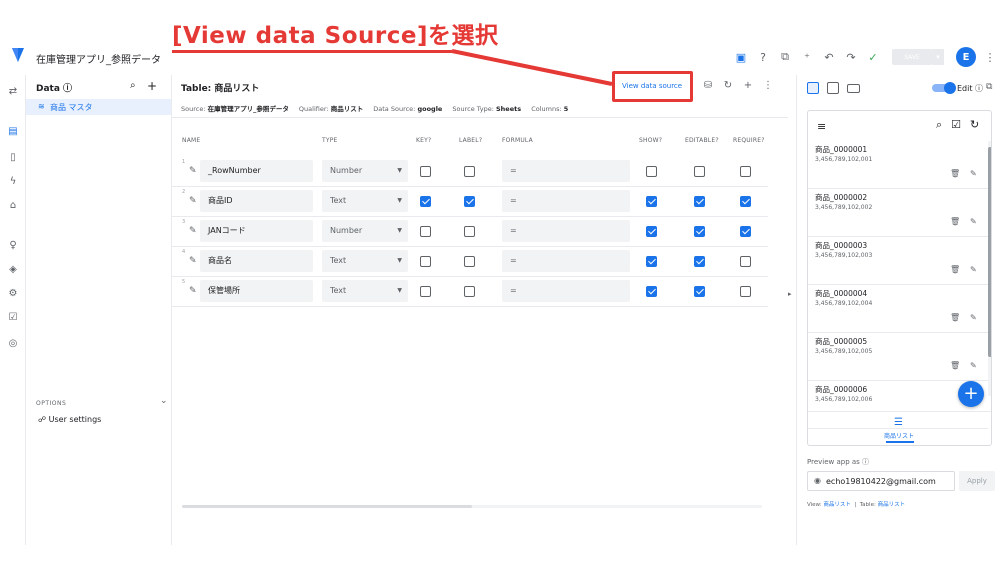  I want to click on collapse-rail-icon: ⇄, so click(13, 92).